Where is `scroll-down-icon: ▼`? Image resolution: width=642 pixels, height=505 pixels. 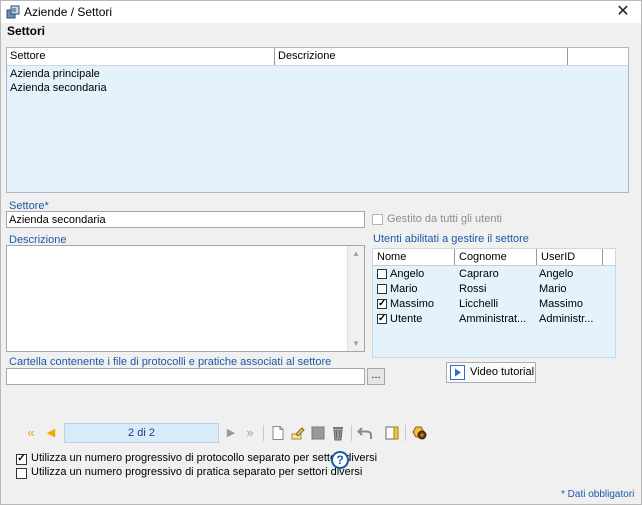
scroll-down-icon: ▼ is located at coordinates (356, 343).